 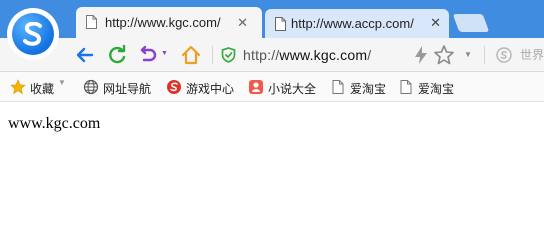 I want to click on star-bookmark-icon, so click(x=444, y=55).